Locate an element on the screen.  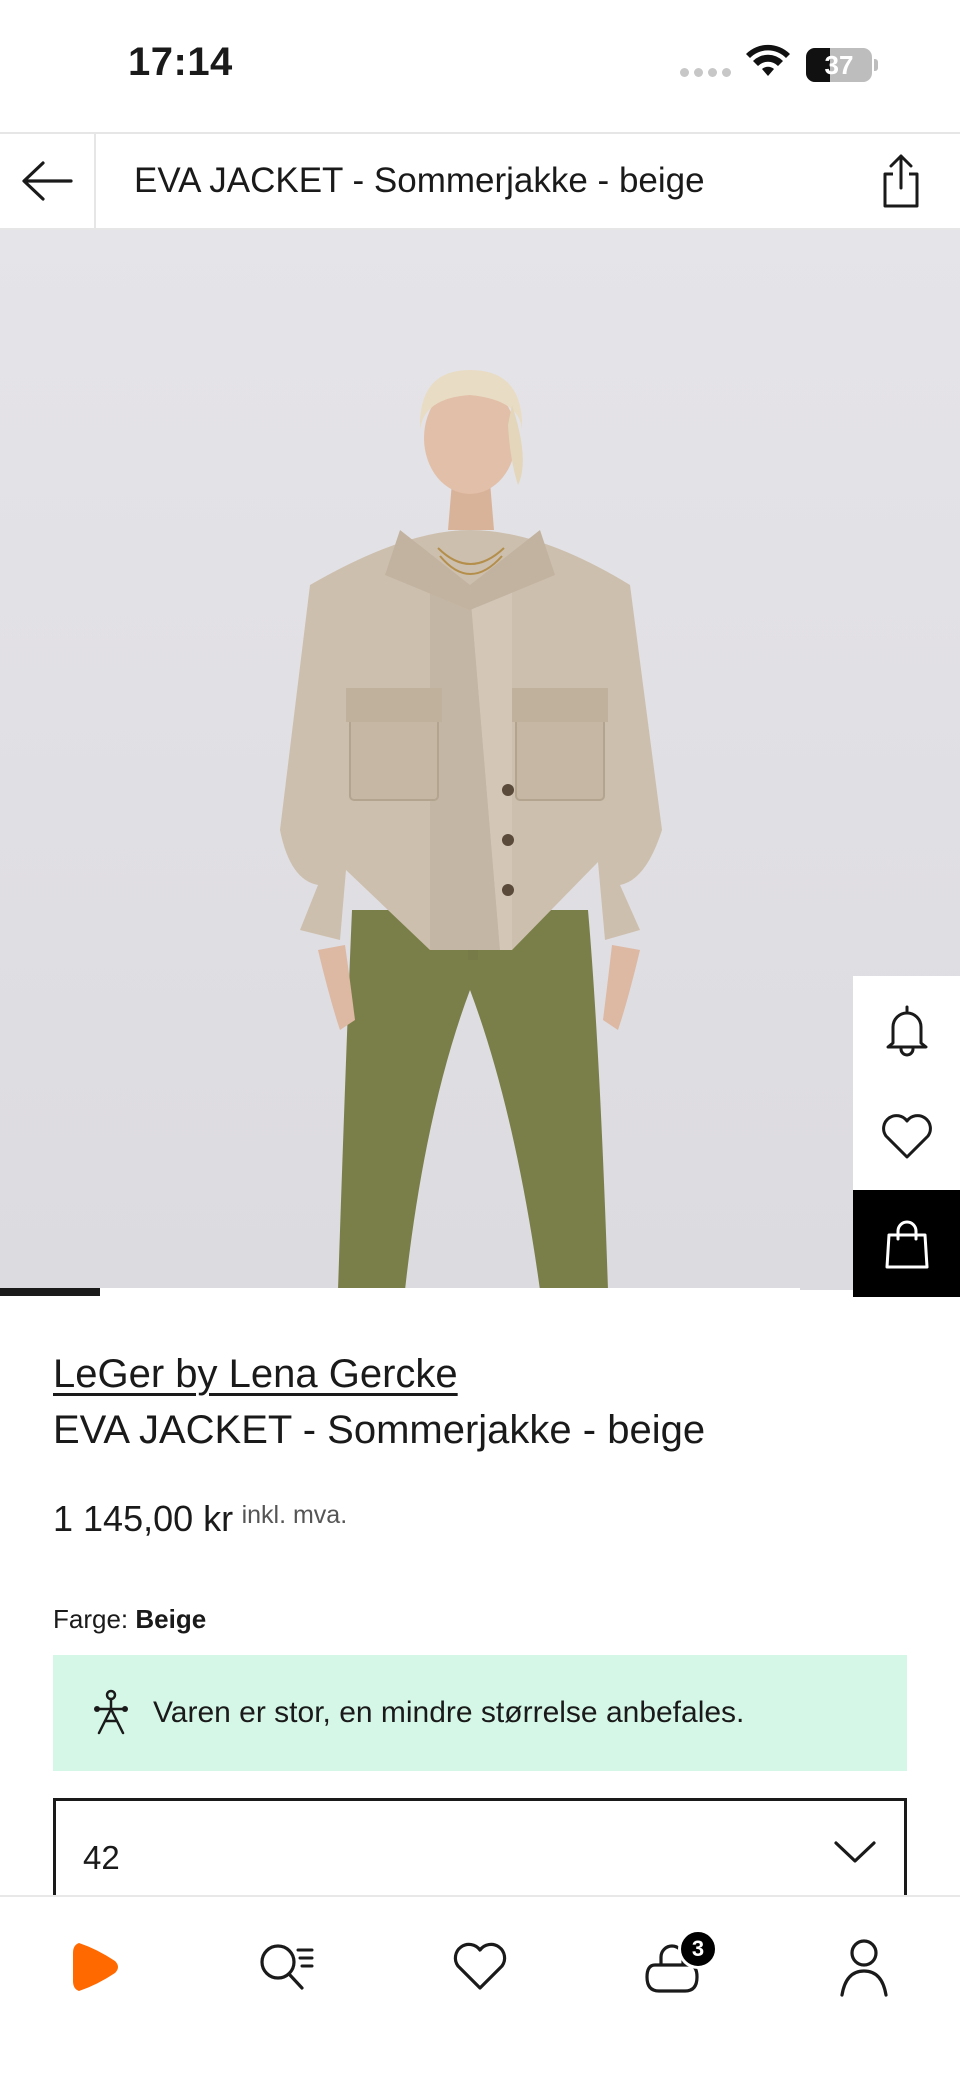
top-app-bar: EVA JACKET - Sommerjakke - beige is located at coordinates (480, 181).